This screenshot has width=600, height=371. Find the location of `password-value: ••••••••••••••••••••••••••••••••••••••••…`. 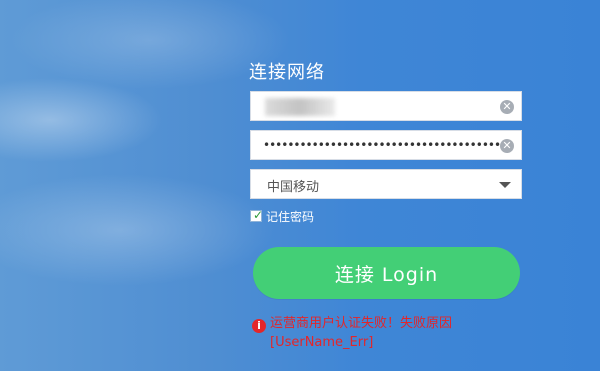

password-value: ••••••••••••••••••••••••••••••••••••••••… is located at coordinates (382, 145).